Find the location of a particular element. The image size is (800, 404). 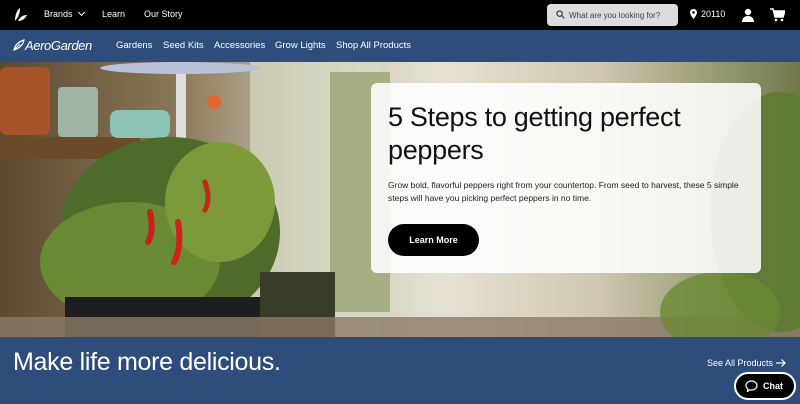

chat-button: Chat is located at coordinates (765, 386).